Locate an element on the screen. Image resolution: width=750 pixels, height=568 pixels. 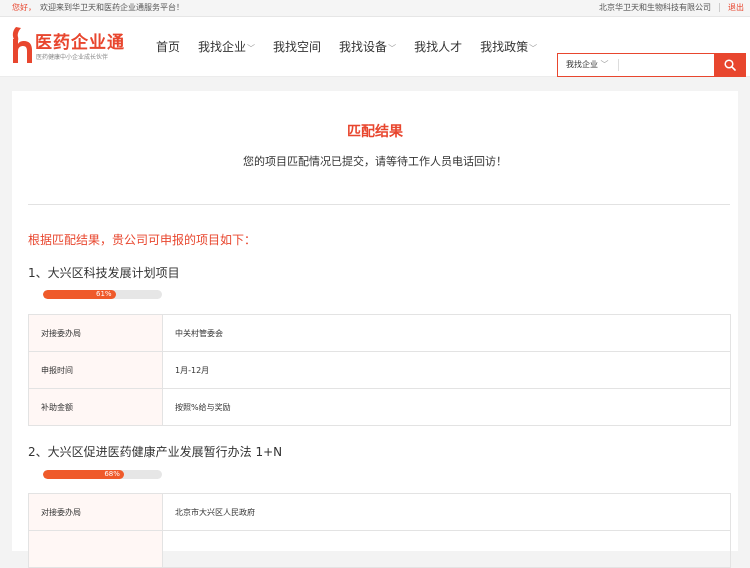
search-category-label: 我找企业 is located at coordinates (582, 64).